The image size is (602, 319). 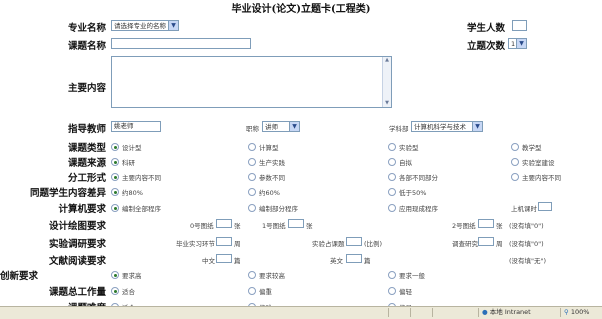 What do you see at coordinates (260, 291) in the screenshot?
I see `radio-option: 偏重` at bounding box center [260, 291].